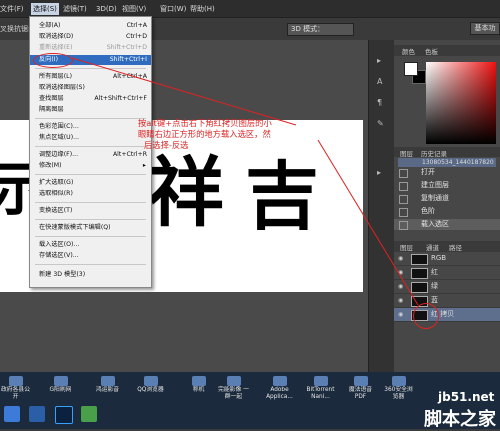  Describe the element at coordinates (64, 415) in the screenshot. I see `photoshop-icon` at that location.